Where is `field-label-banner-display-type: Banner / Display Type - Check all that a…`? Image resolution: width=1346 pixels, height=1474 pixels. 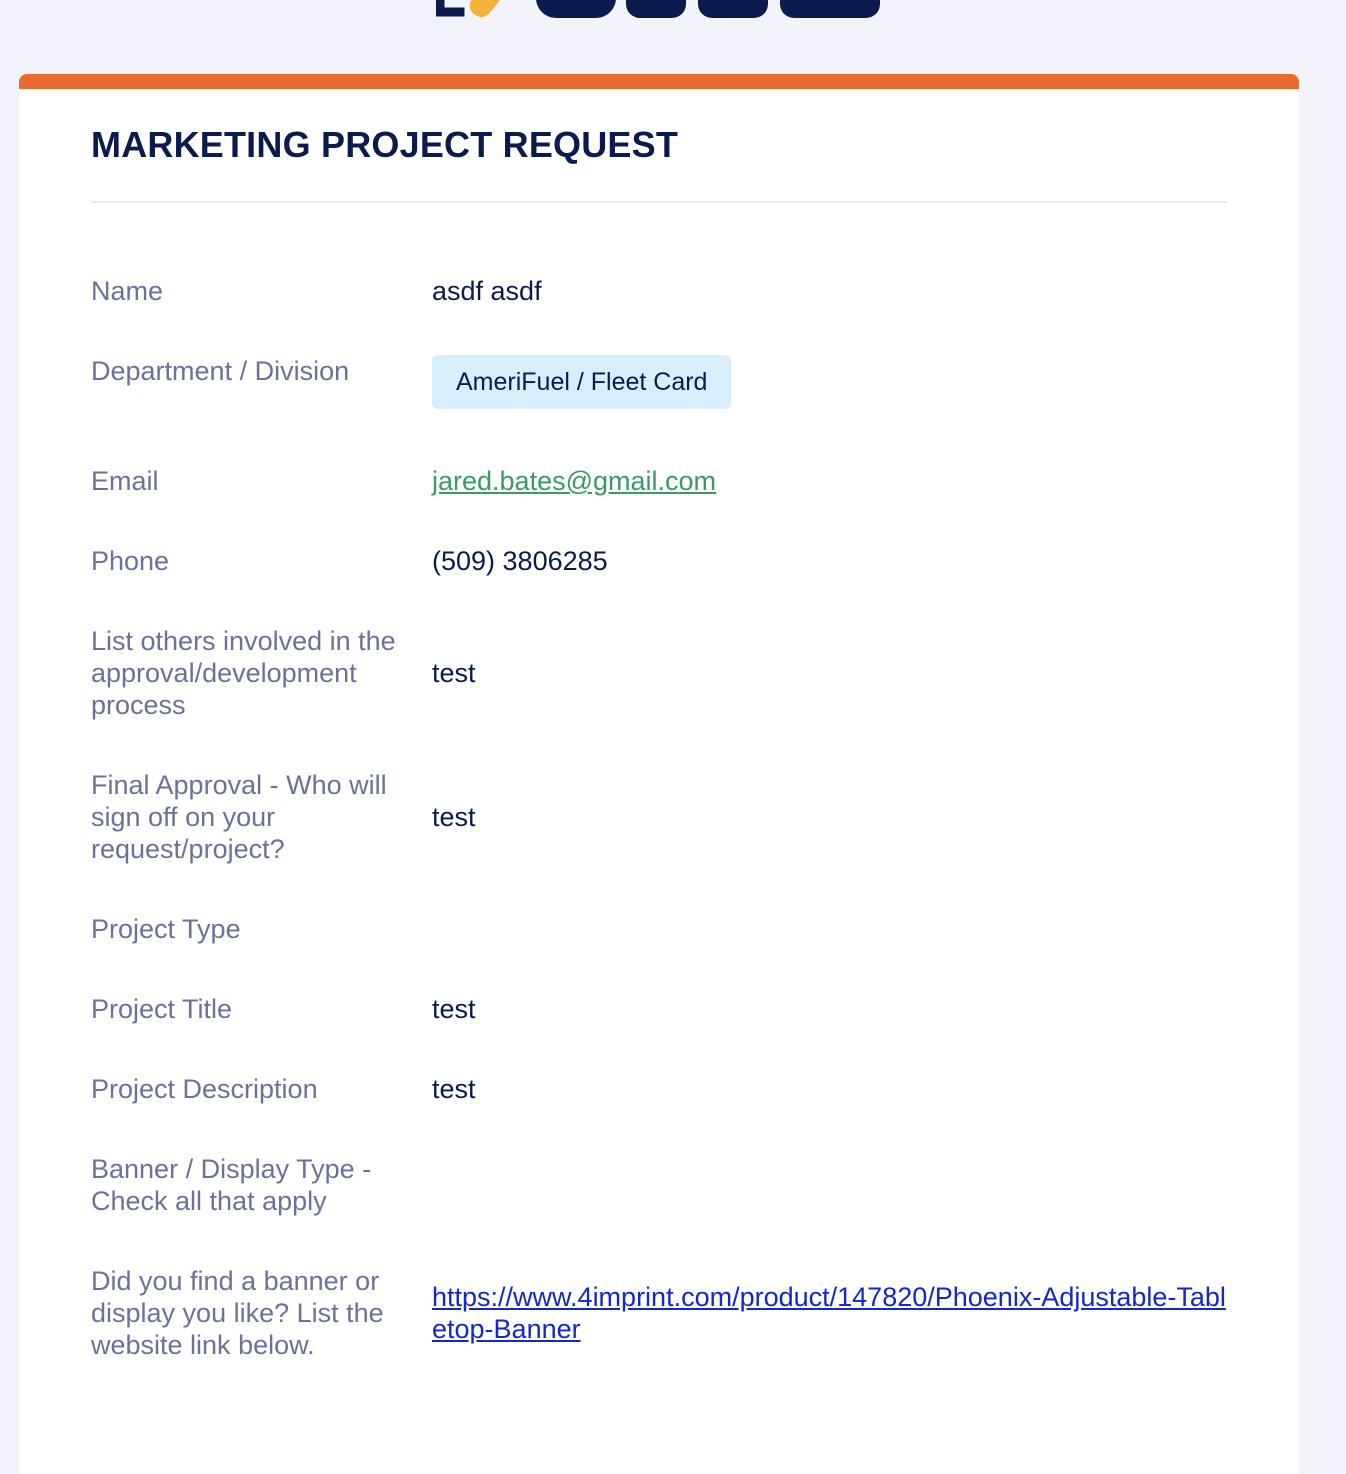 field-label-banner-display-type: Banner / Display Type - Check all that a… is located at coordinates (231, 1185).